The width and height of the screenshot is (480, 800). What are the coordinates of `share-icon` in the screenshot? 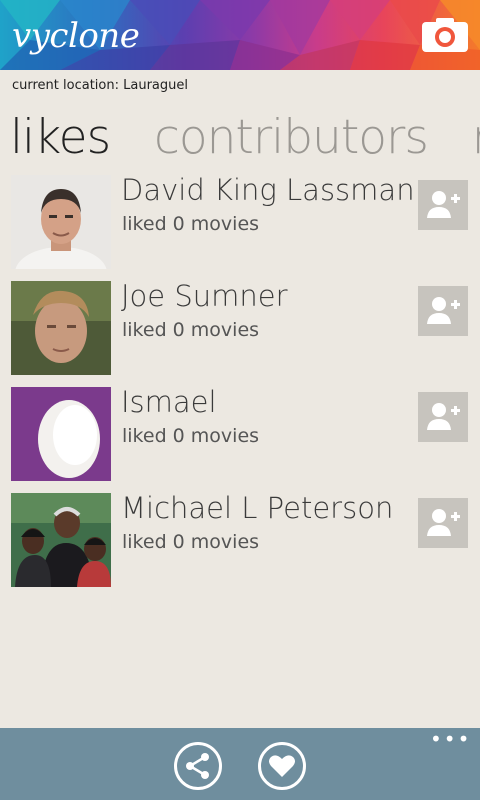 It's located at (197, 766).